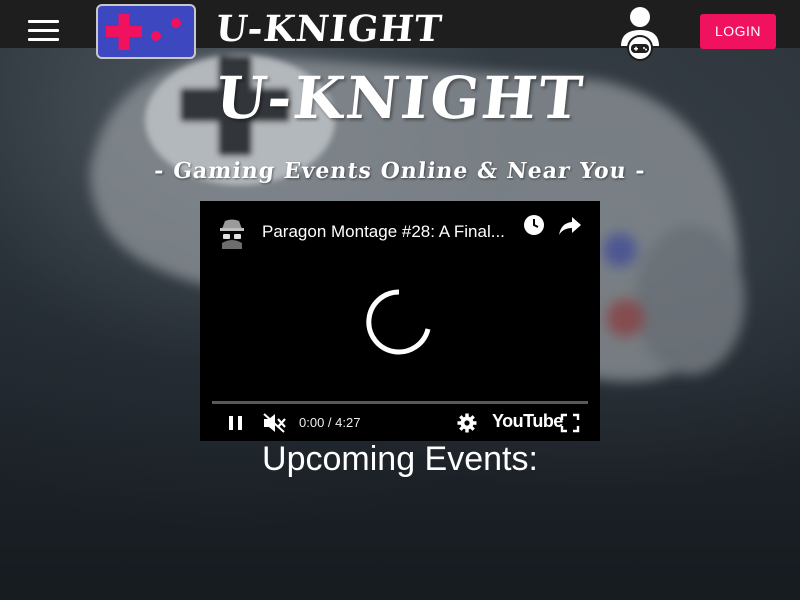  What do you see at coordinates (570, 423) in the screenshot?
I see `fullscreen-icon` at bounding box center [570, 423].